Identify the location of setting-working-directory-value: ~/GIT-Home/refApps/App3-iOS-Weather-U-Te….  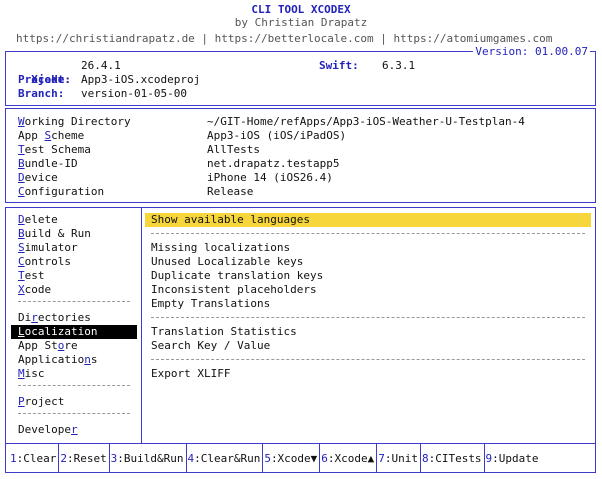
(366, 121).